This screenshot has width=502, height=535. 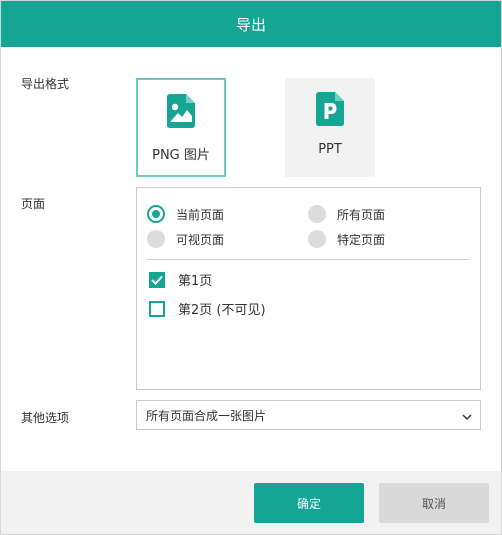 What do you see at coordinates (222, 310) in the screenshot?
I see `page-checkbox-label: 第2页 (不可见)` at bounding box center [222, 310].